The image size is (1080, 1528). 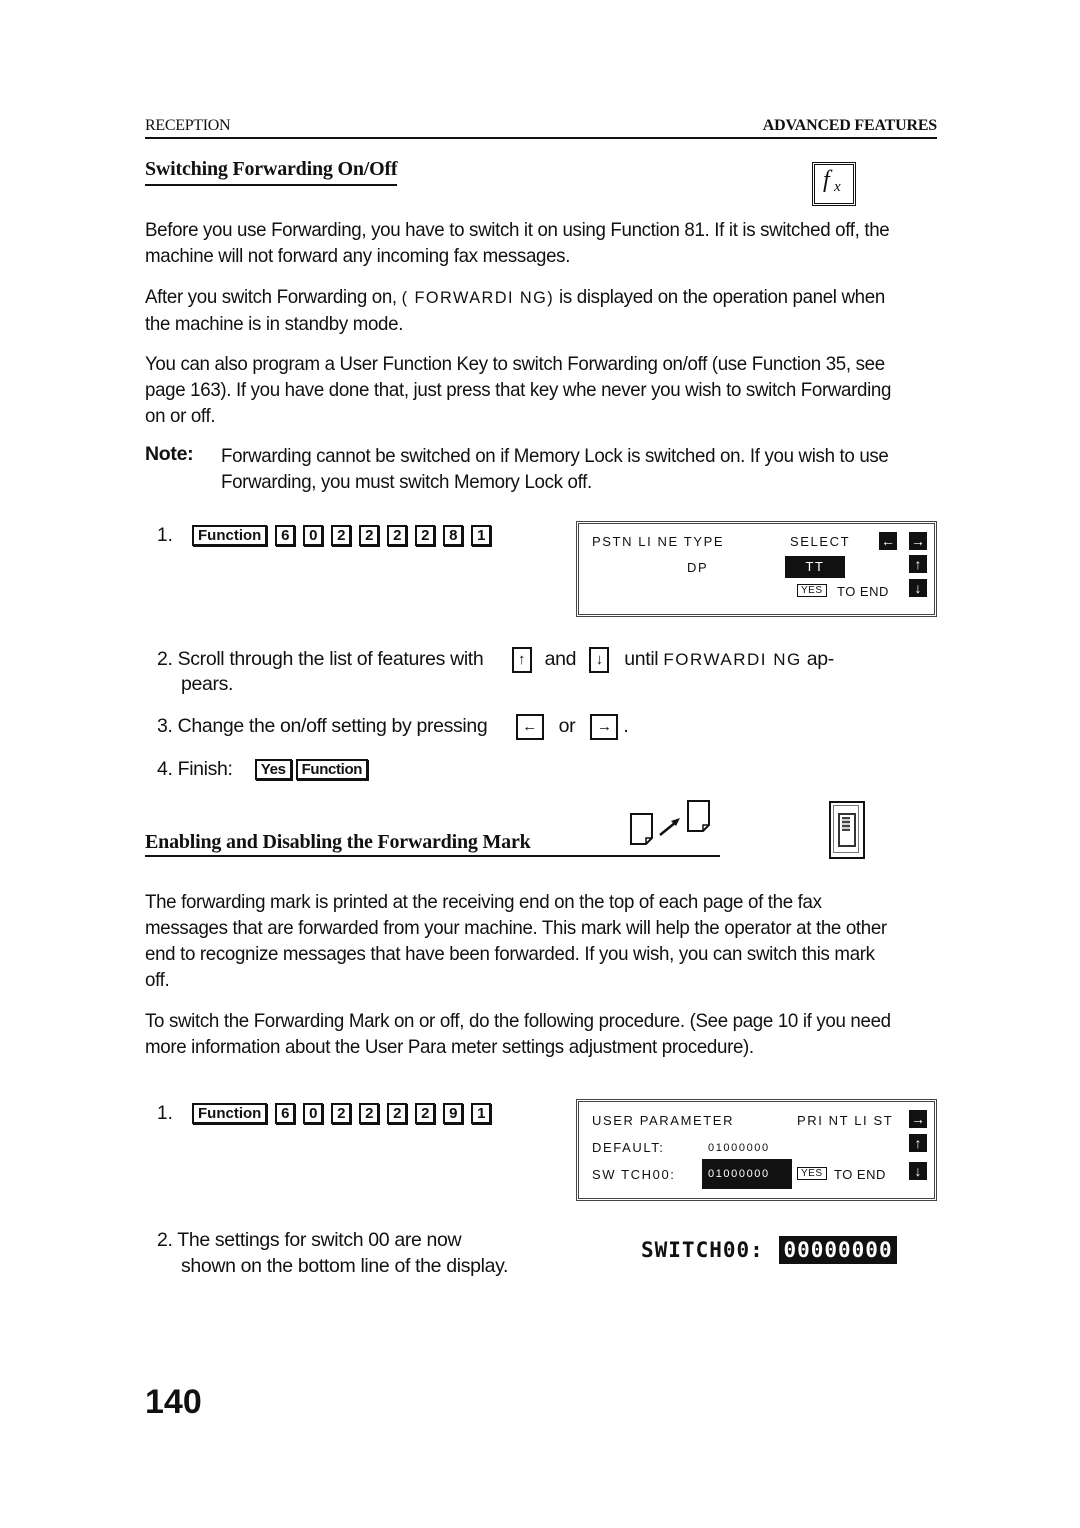 What do you see at coordinates (658, 541) in the screenshot?
I see `lcd-row1-label: PSTN LI NE TYPE` at bounding box center [658, 541].